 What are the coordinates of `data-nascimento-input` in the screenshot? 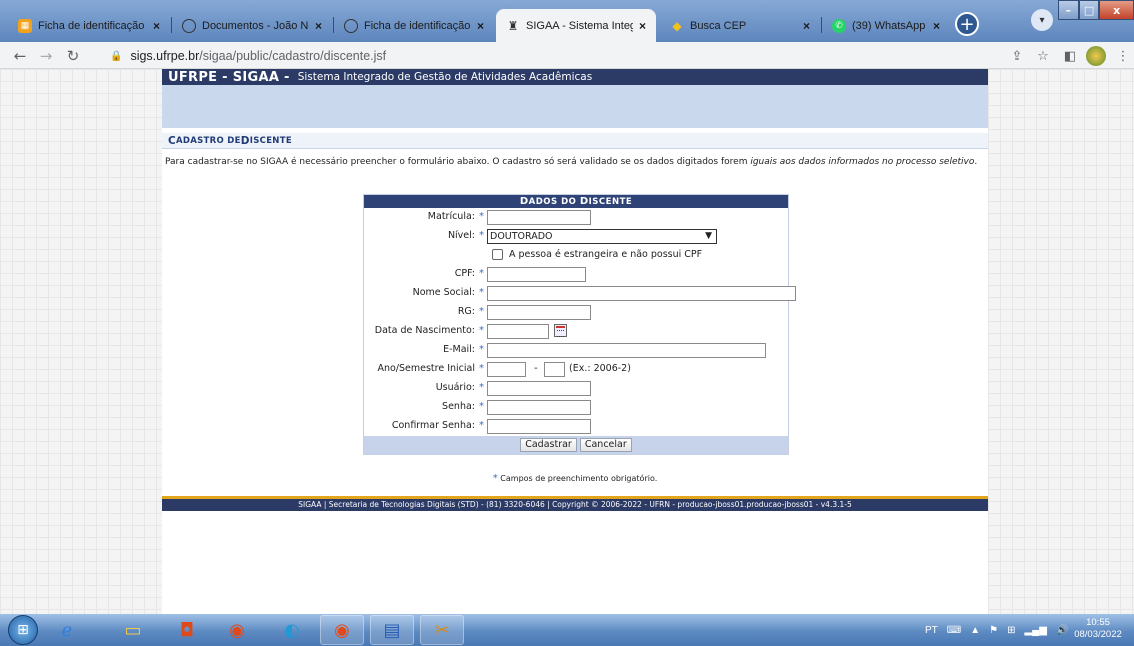 It's located at (518, 331).